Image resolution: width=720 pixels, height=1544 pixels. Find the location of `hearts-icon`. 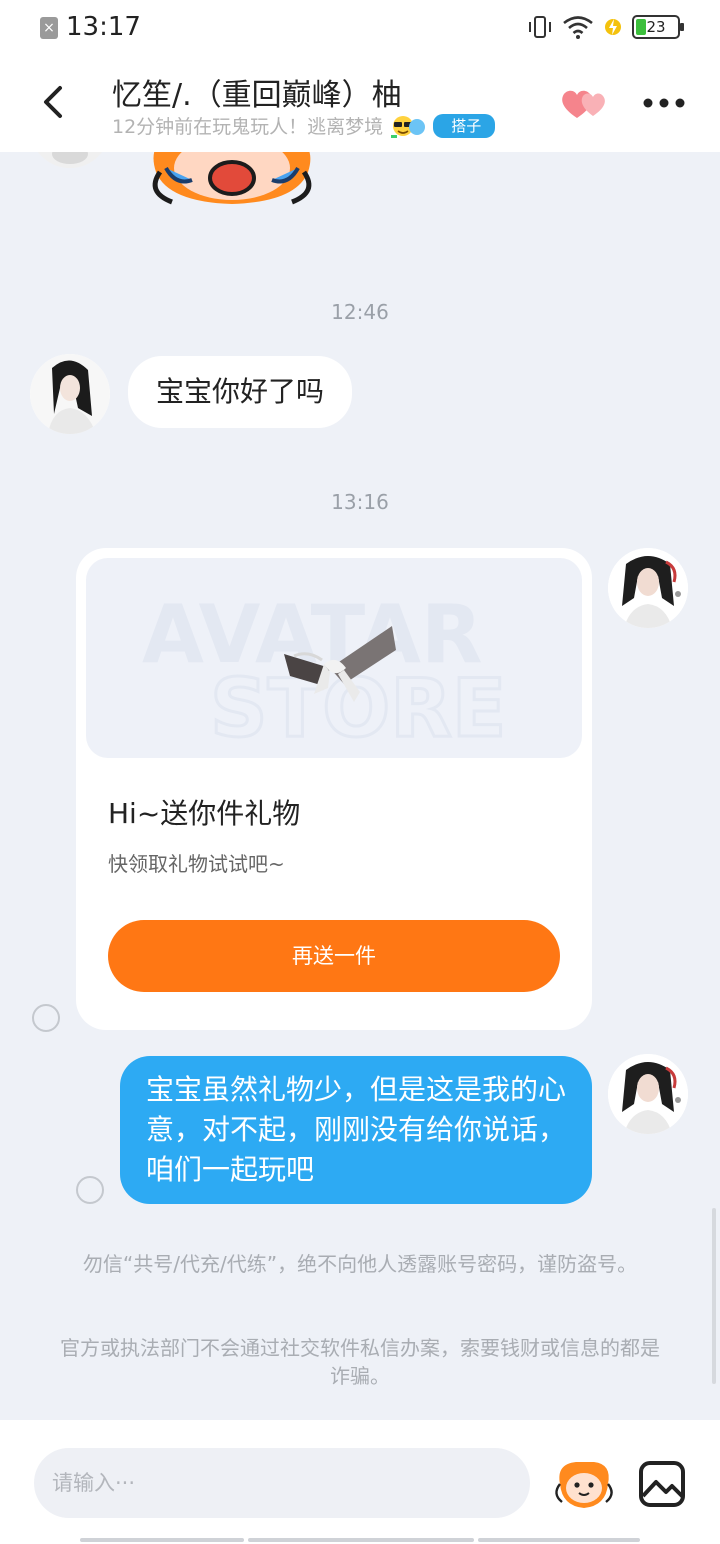

hearts-icon is located at coordinates (585, 104).